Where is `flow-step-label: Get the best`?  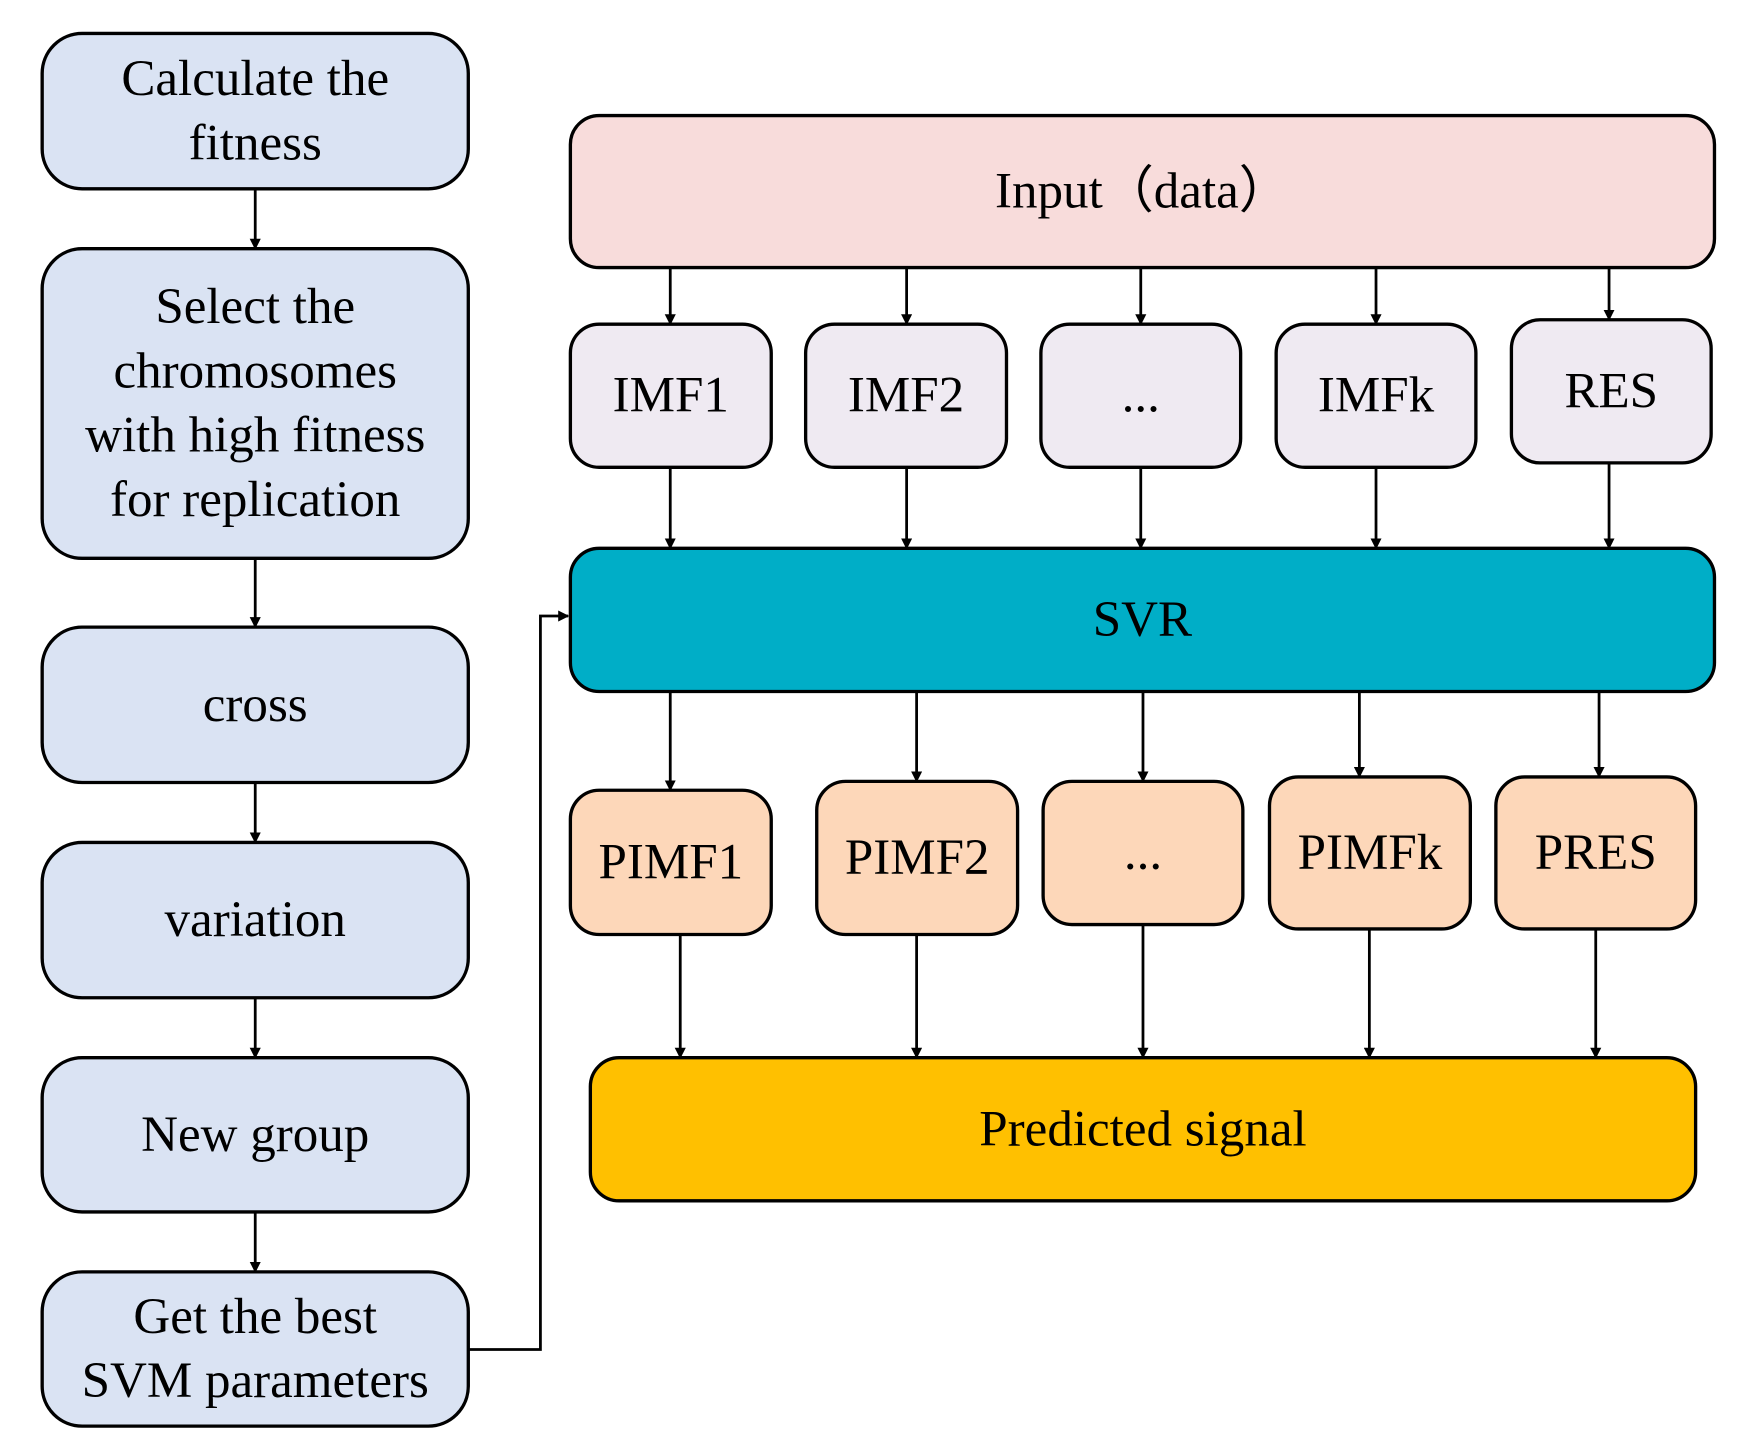 flow-step-label: Get the best is located at coordinates (255, 1317).